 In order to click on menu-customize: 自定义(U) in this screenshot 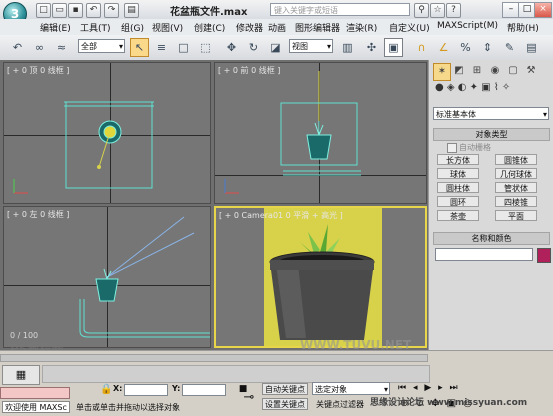, I will do `click(409, 27)`.